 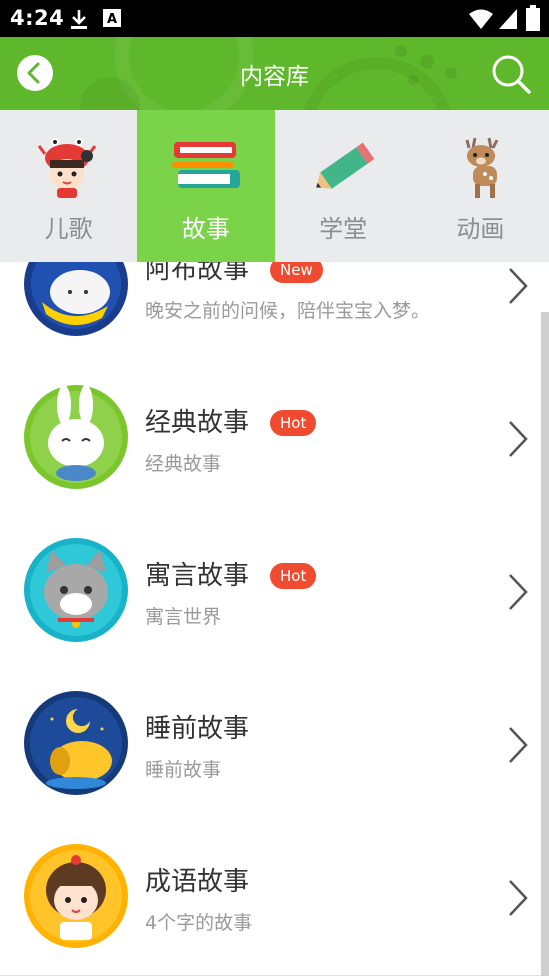 I want to click on girl-avatar, so click(x=76, y=896).